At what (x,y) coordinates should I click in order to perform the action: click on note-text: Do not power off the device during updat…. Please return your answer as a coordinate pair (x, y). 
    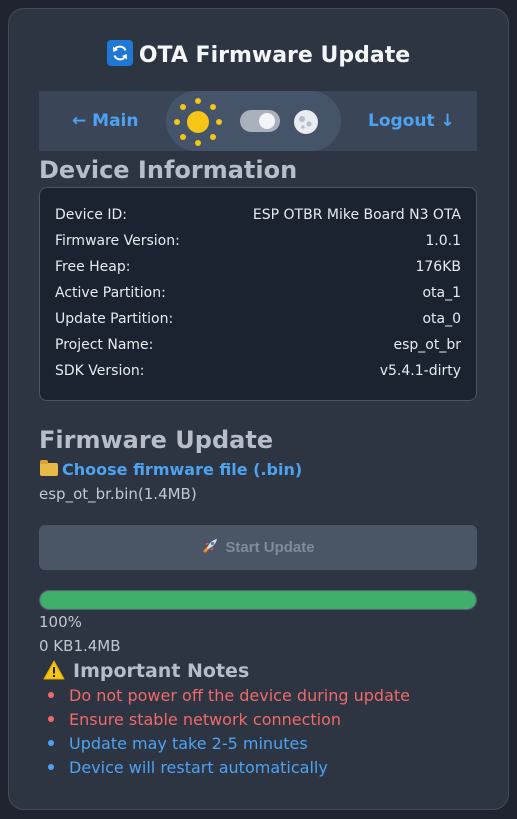
    Looking at the image, I should click on (239, 695).